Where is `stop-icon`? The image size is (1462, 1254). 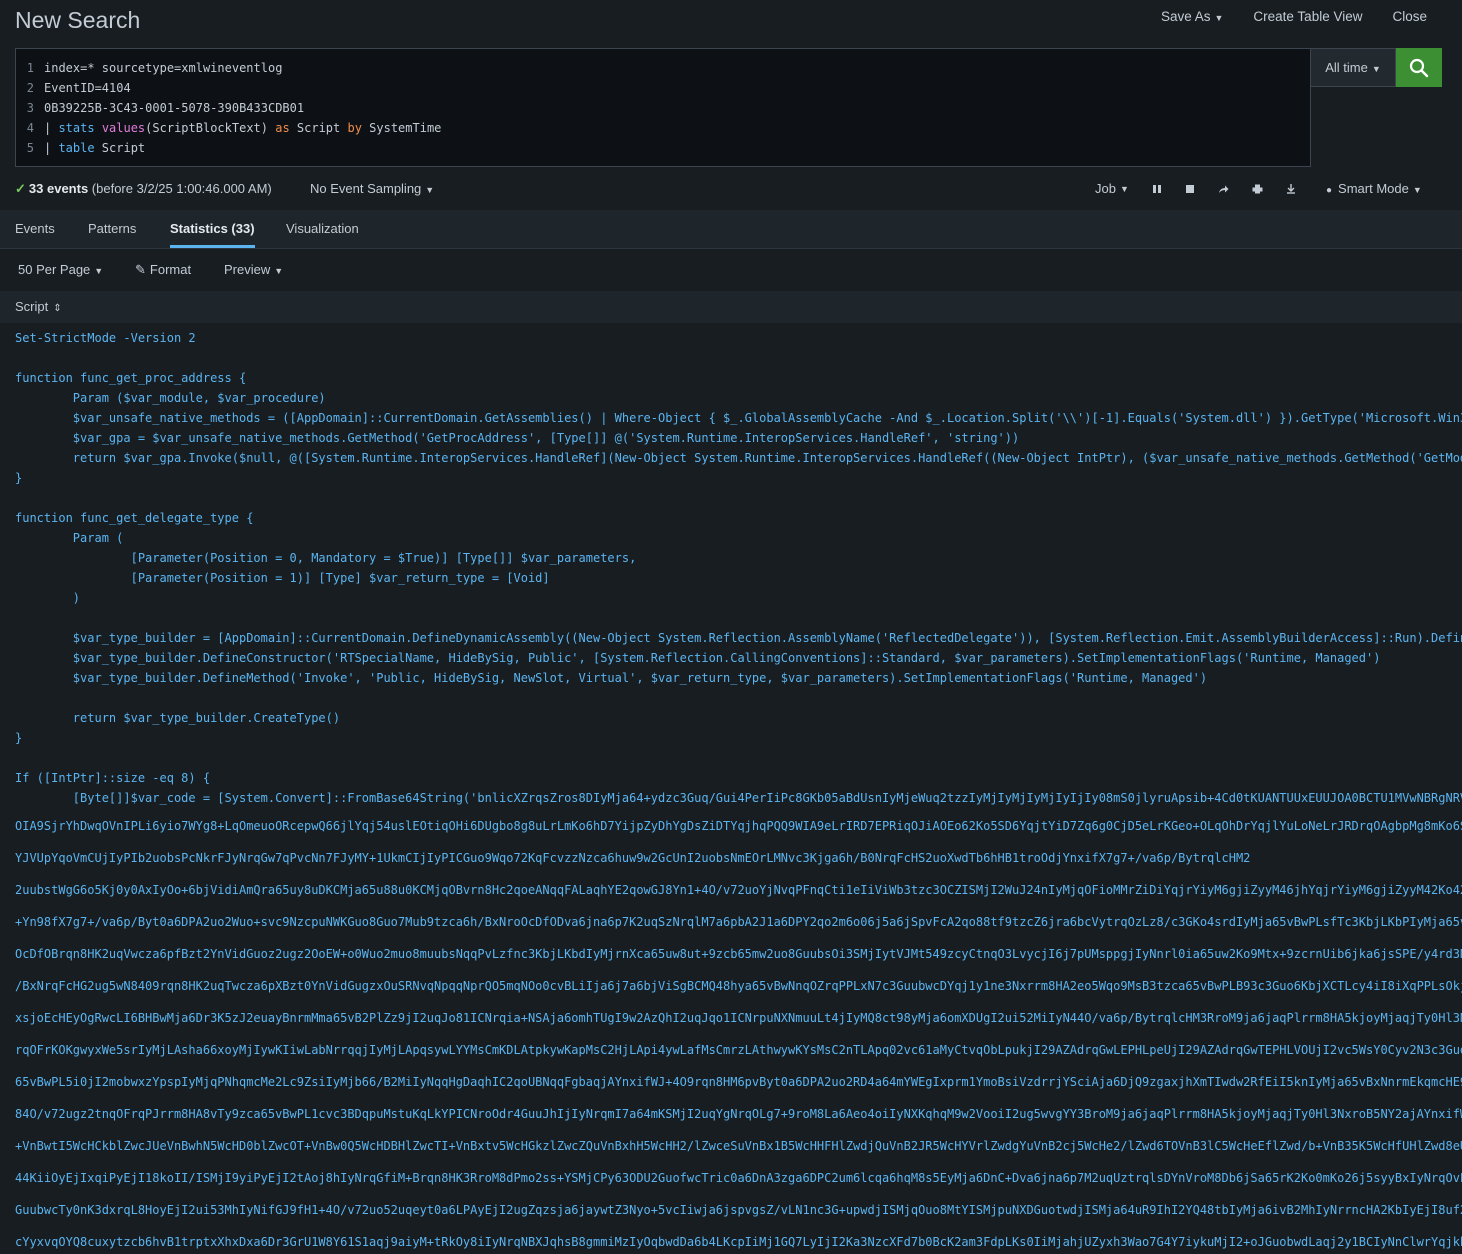
stop-icon is located at coordinates (1189, 188).